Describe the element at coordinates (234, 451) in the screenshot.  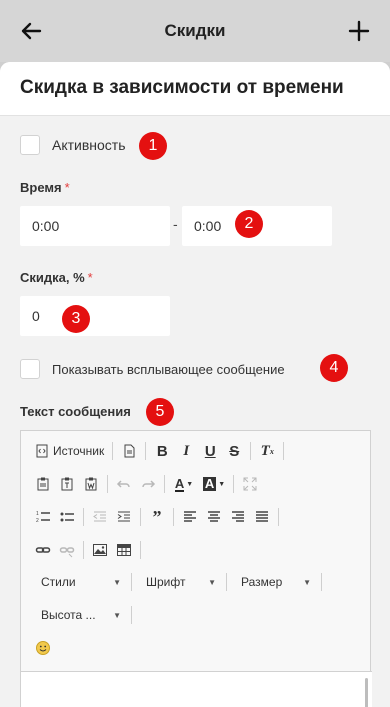
I see `strikethrough-icon: S` at that location.